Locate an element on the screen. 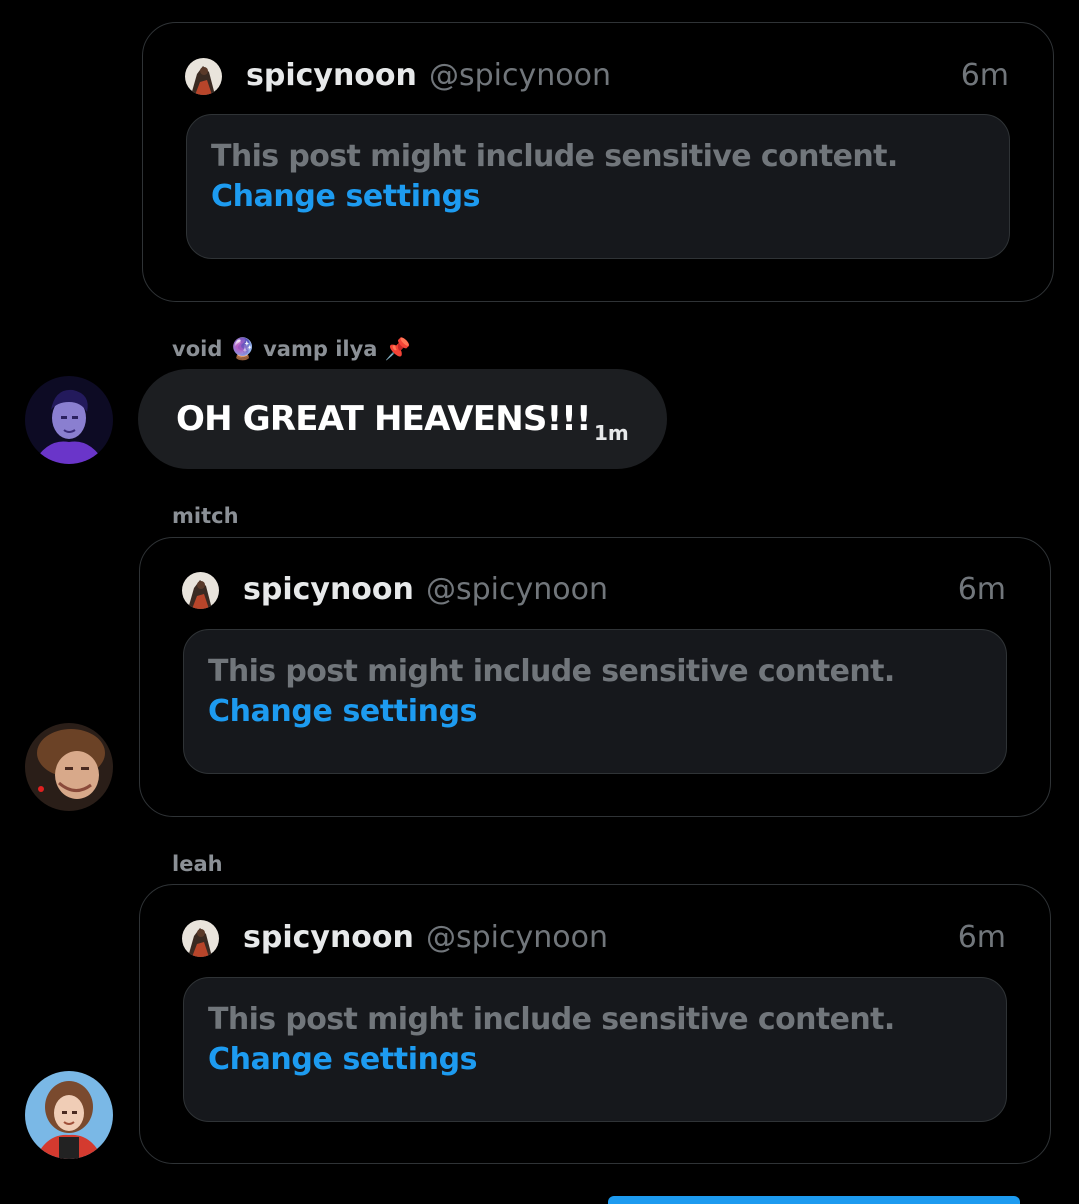 This screenshot has height=1204, width=1079. message-text: OH GREAT HEAVENS!!! is located at coordinates (384, 419).